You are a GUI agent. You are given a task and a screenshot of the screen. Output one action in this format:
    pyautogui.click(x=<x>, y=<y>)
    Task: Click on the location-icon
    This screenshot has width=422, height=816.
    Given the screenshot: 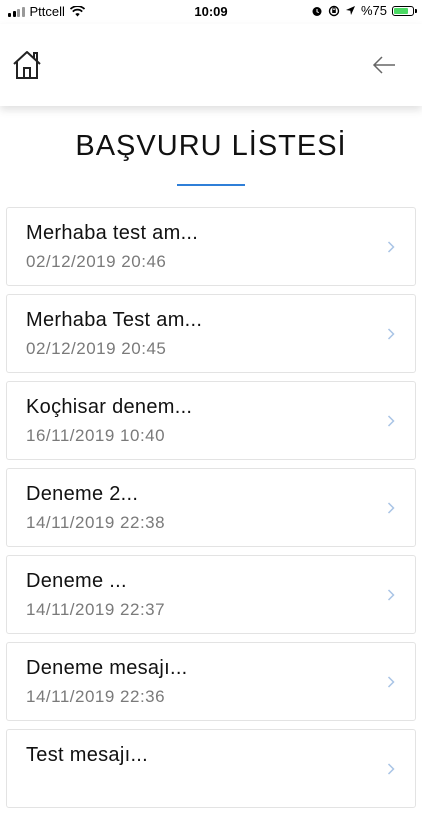 What is the action you would take?
    pyautogui.click(x=350, y=10)
    